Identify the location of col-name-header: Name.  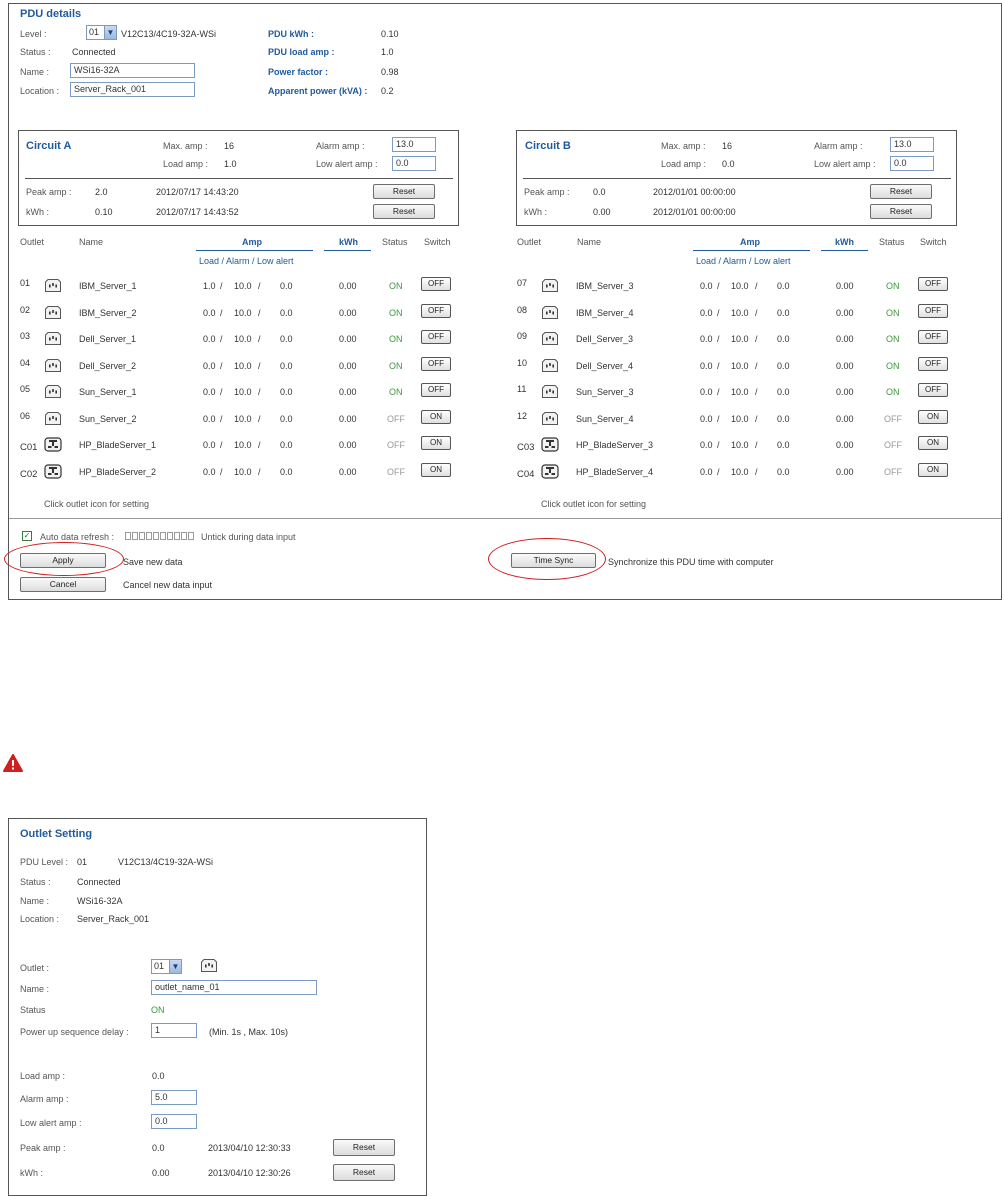
(91, 242).